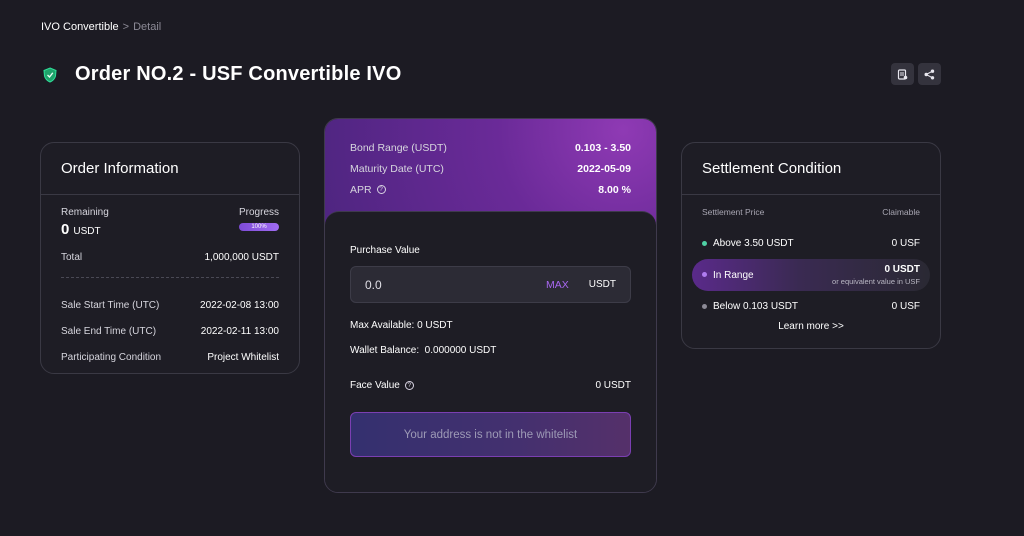 Image resolution: width=1024 pixels, height=536 pixels. I want to click on whitelist-status-button: Your address is not in the whitelist, so click(490, 434).